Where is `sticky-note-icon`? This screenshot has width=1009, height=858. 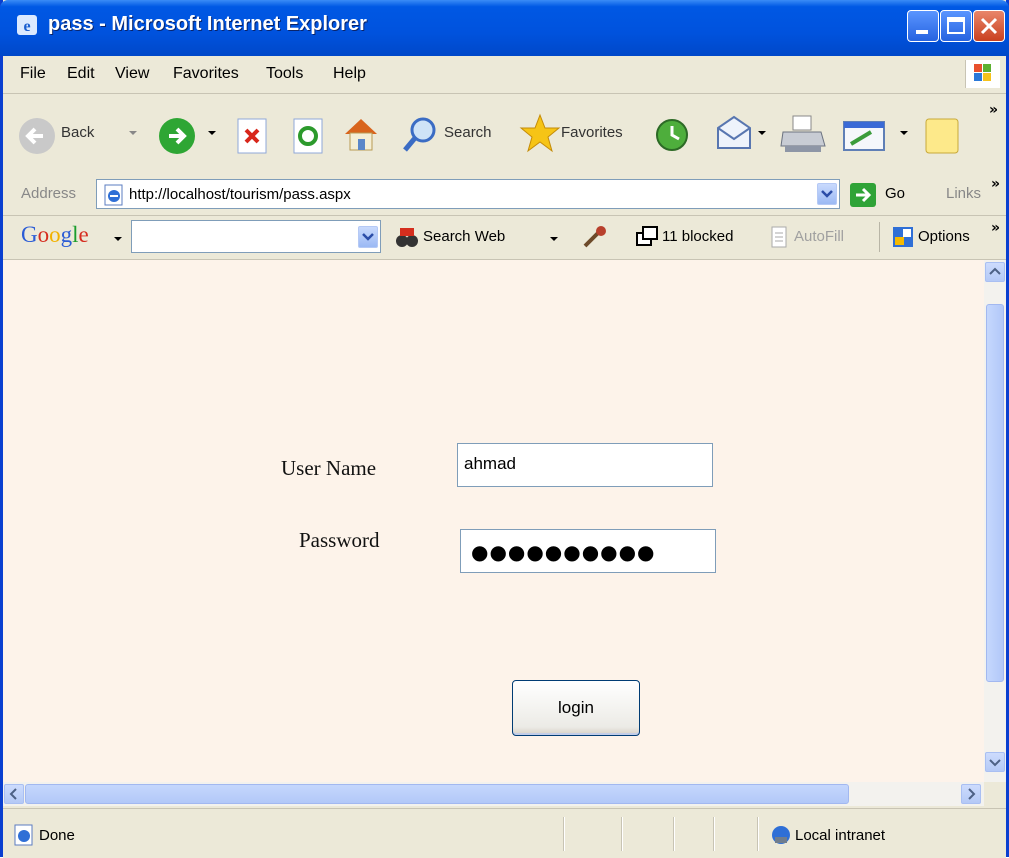 sticky-note-icon is located at coordinates (942, 136).